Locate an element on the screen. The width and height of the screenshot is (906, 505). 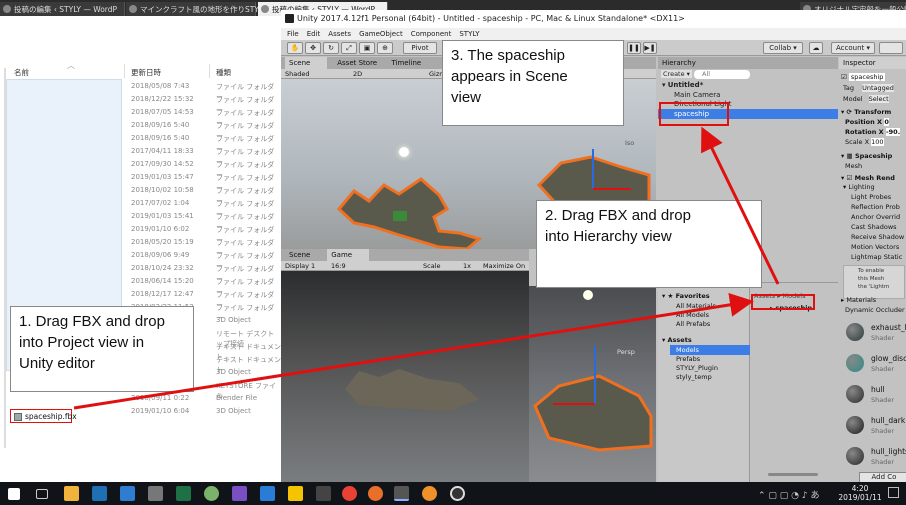
vscode-icon is located at coordinates (267, 493).